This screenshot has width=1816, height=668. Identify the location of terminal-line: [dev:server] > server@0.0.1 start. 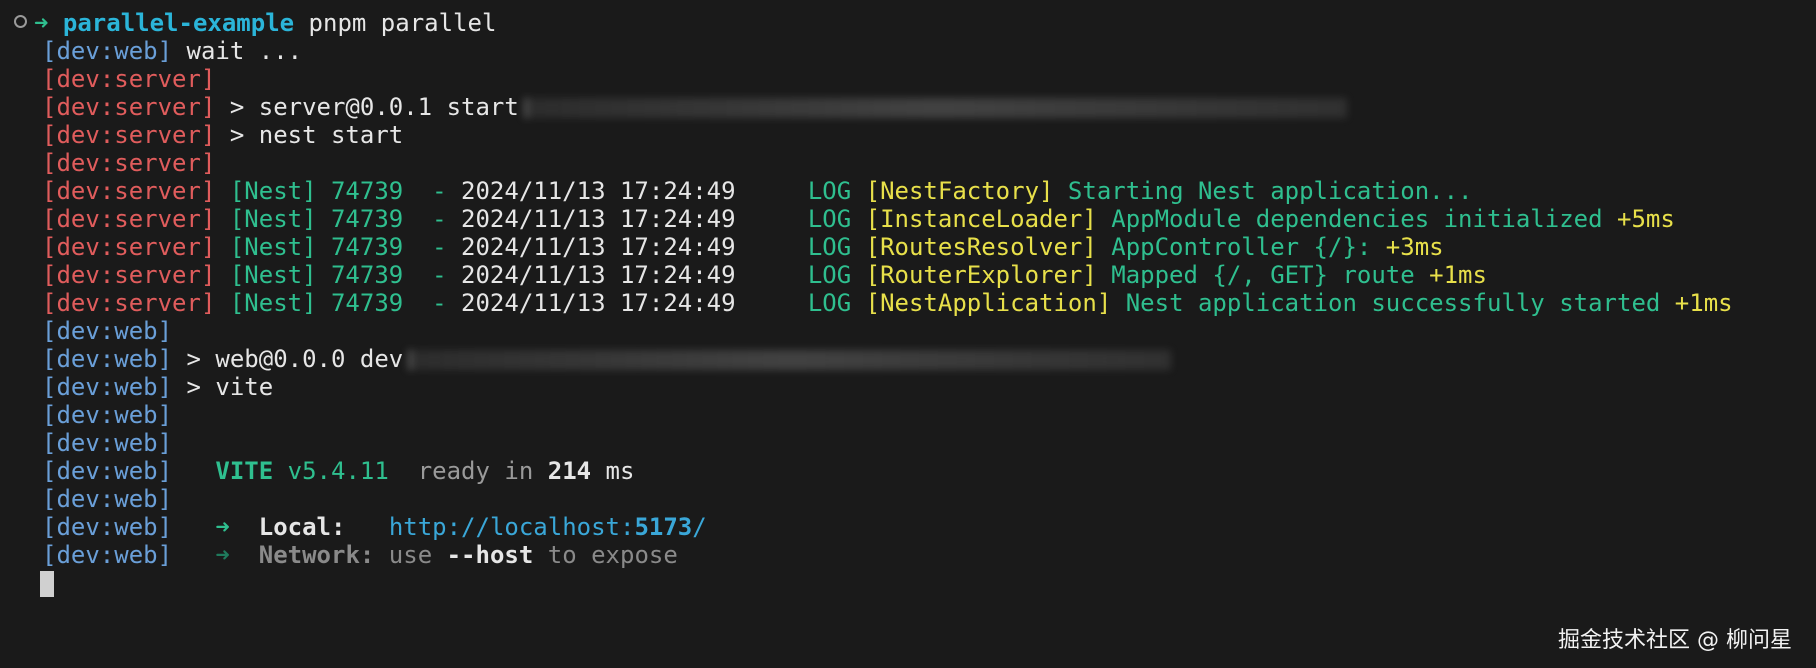
(887, 107).